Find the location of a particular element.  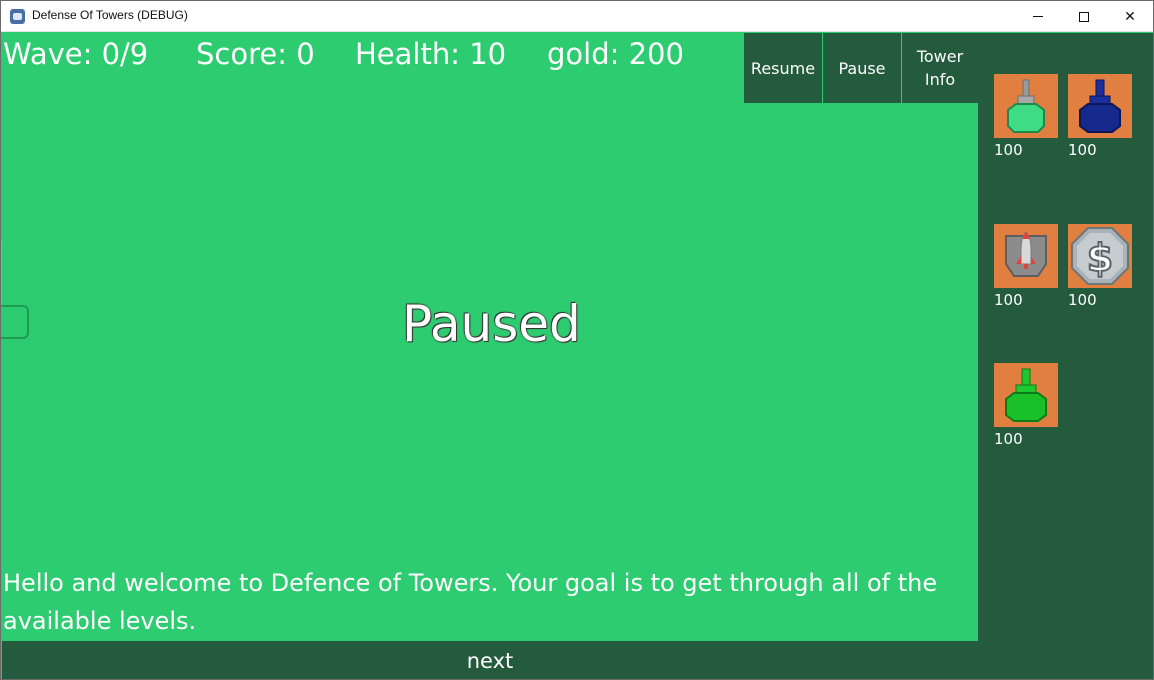

shop-slot-gun-turret-blue is located at coordinates (1100, 106).